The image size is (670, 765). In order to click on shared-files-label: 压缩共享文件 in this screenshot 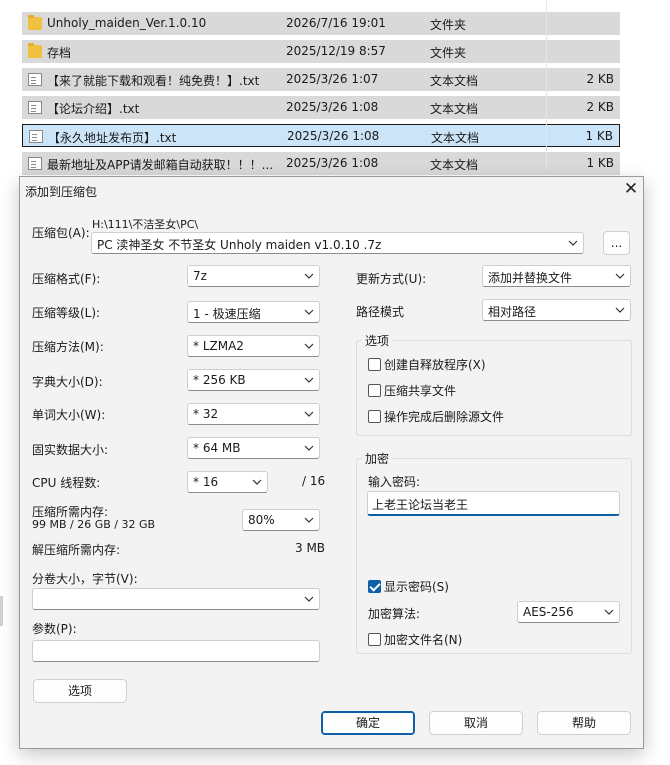, I will do `click(420, 391)`.